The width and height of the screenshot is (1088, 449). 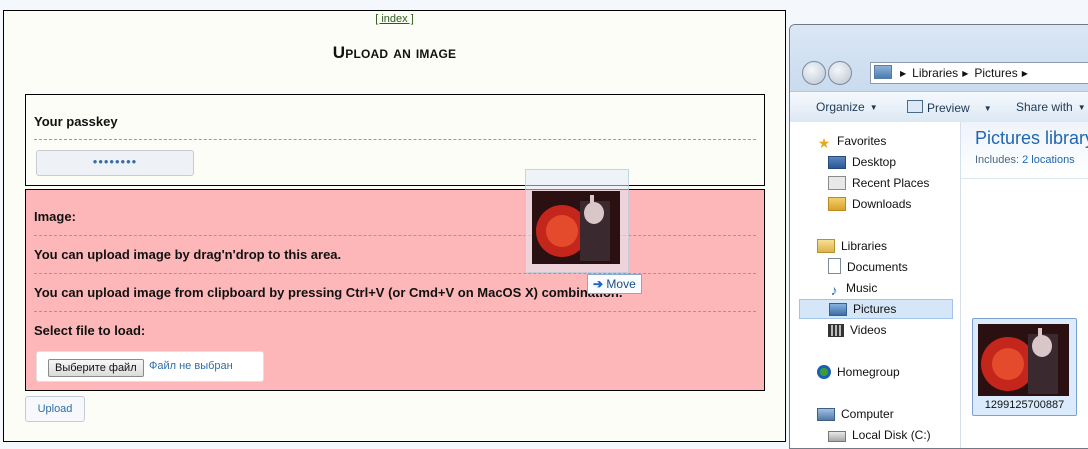 What do you see at coordinates (838, 309) in the screenshot?
I see `pictures-icon` at bounding box center [838, 309].